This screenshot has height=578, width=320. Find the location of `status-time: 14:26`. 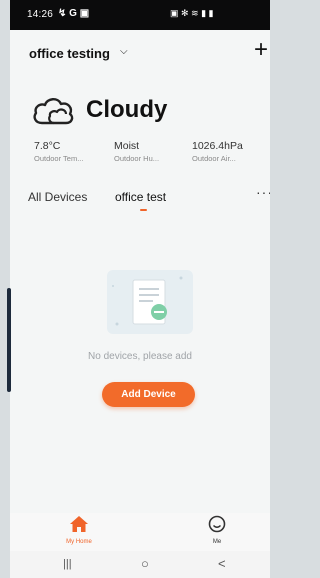

status-time: 14:26 is located at coordinates (40, 14).